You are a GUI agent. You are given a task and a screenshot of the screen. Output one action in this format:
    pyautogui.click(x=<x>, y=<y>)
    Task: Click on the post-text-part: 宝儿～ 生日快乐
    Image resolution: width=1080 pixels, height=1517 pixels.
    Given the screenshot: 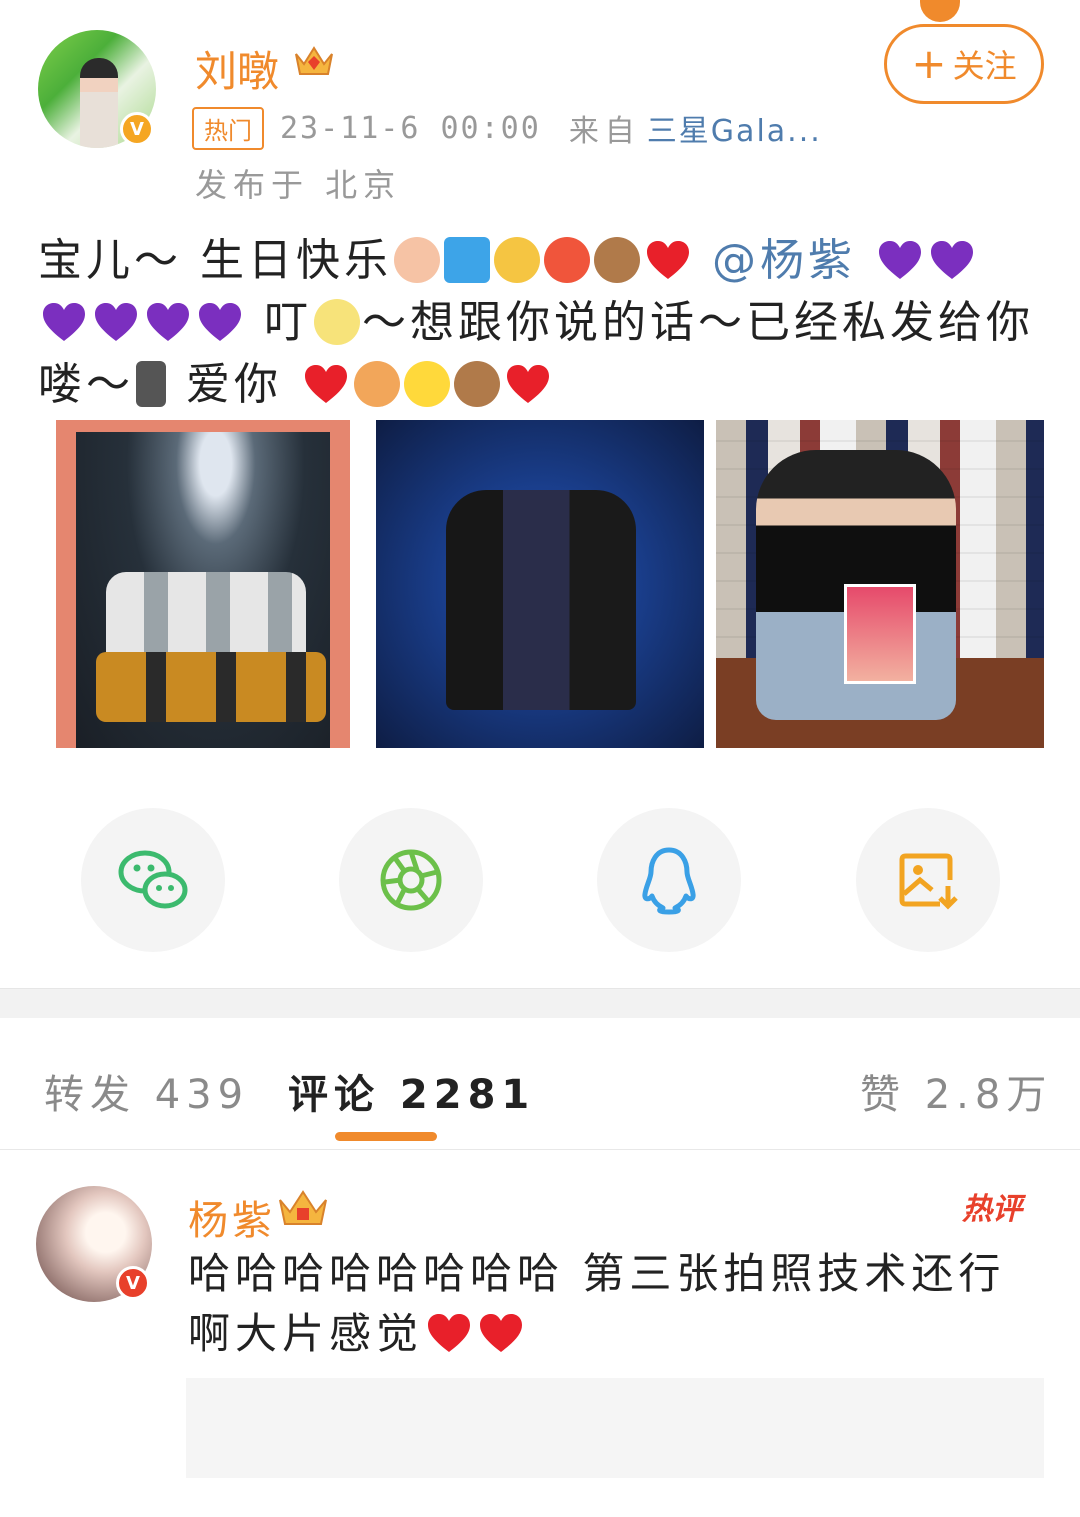 What is the action you would take?
    pyautogui.click(x=215, y=260)
    